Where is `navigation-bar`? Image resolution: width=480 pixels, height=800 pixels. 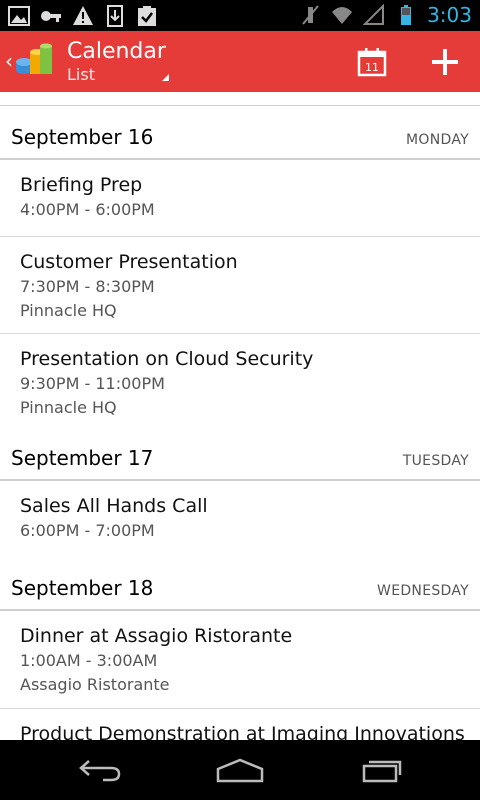 navigation-bar is located at coordinates (240, 770).